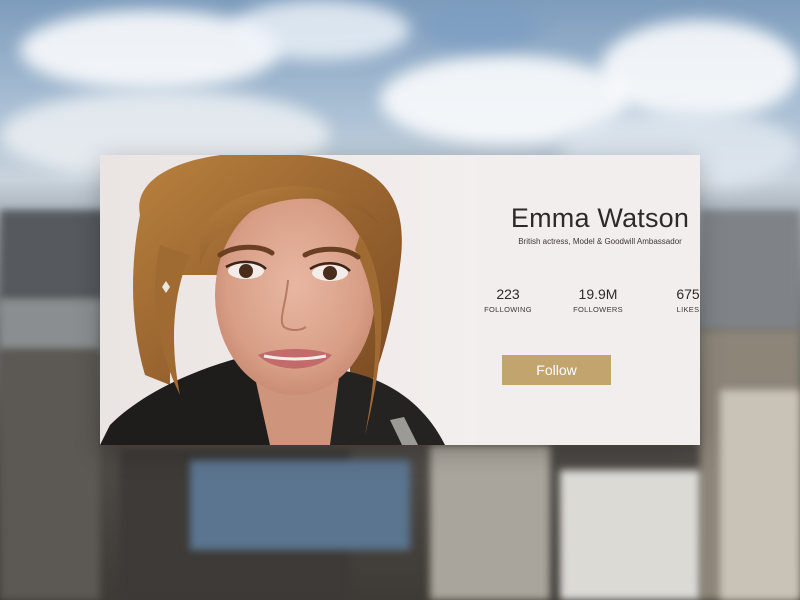 This screenshot has width=800, height=600. I want to click on stat-following: 223 FOLLOWING, so click(508, 300).